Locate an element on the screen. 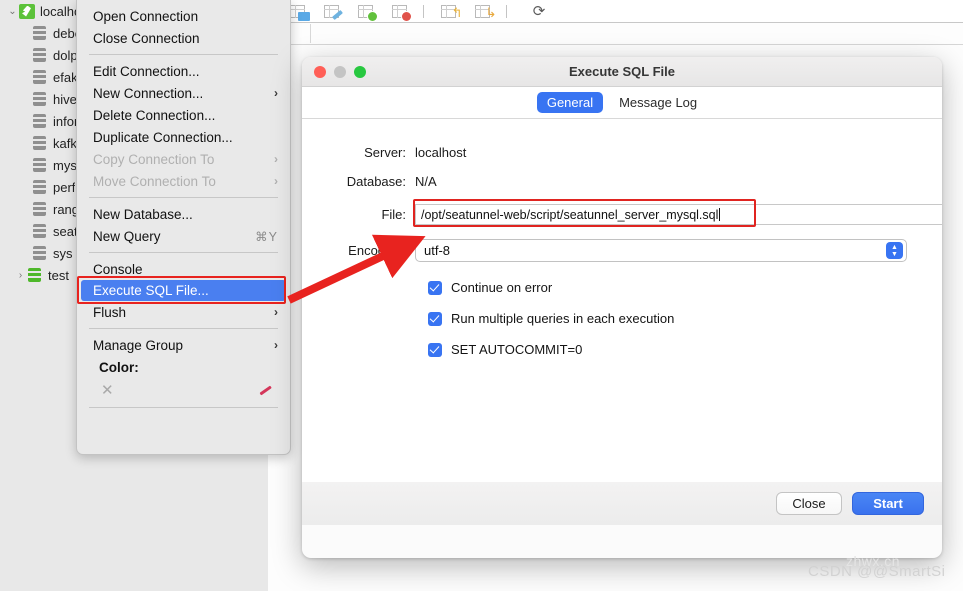 This screenshot has width=963, height=591. table-delete-icon is located at coordinates (399, 11).